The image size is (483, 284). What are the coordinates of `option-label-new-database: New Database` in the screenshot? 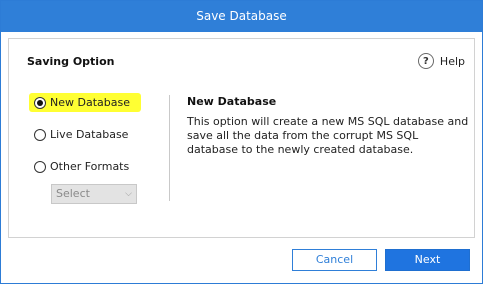 It's located at (90, 102).